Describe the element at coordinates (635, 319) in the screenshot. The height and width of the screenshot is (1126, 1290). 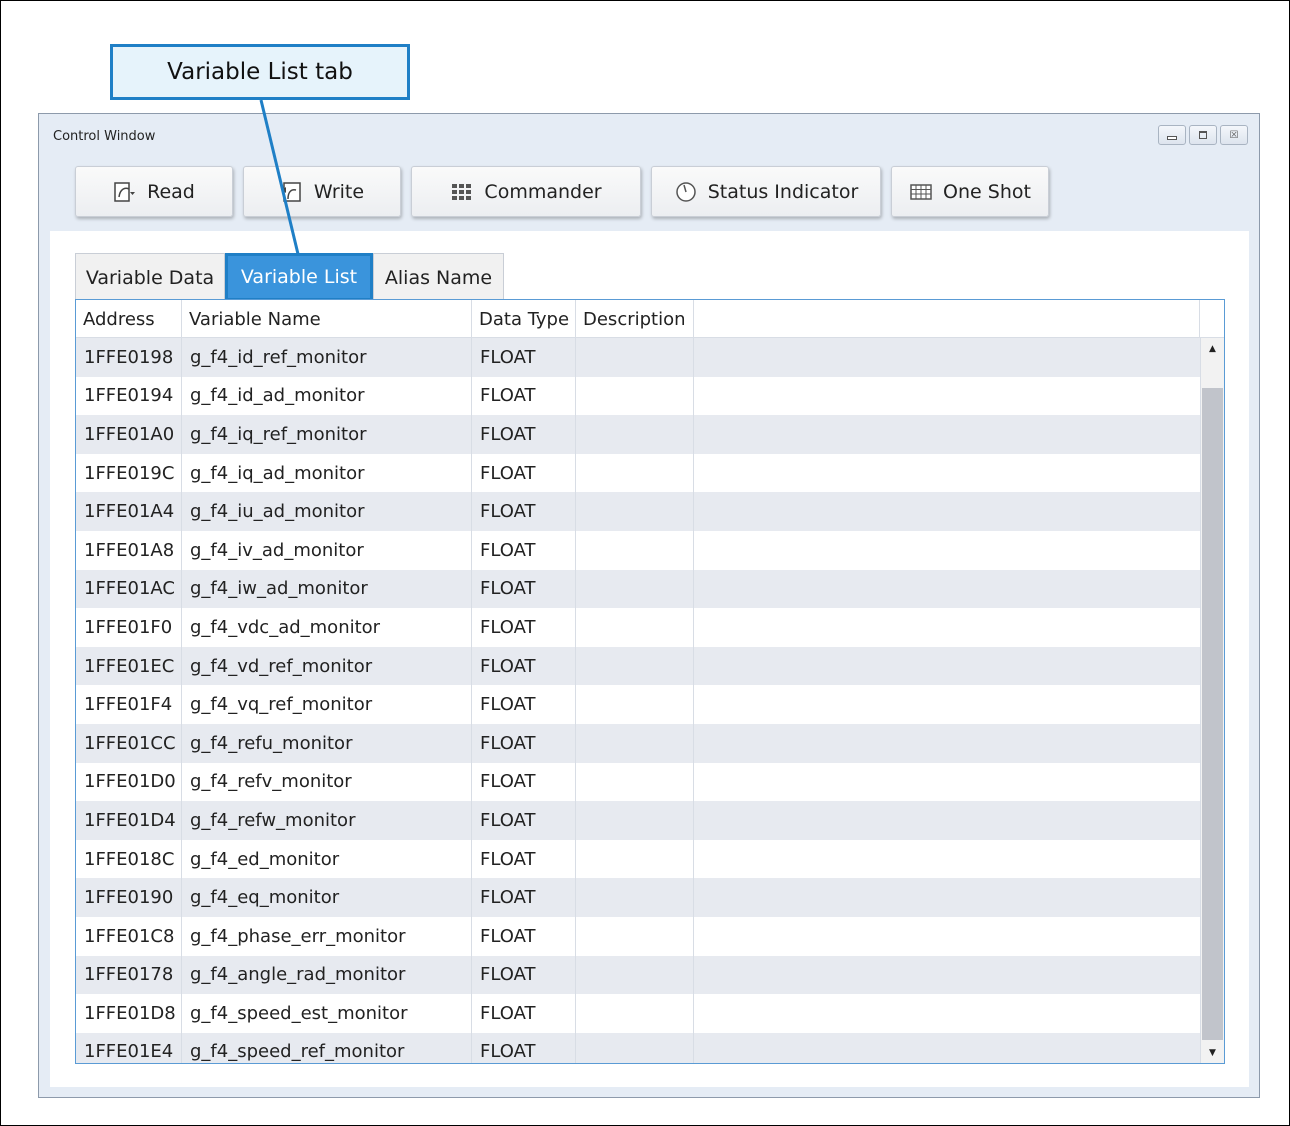
I see `column-header-description: Description` at that location.